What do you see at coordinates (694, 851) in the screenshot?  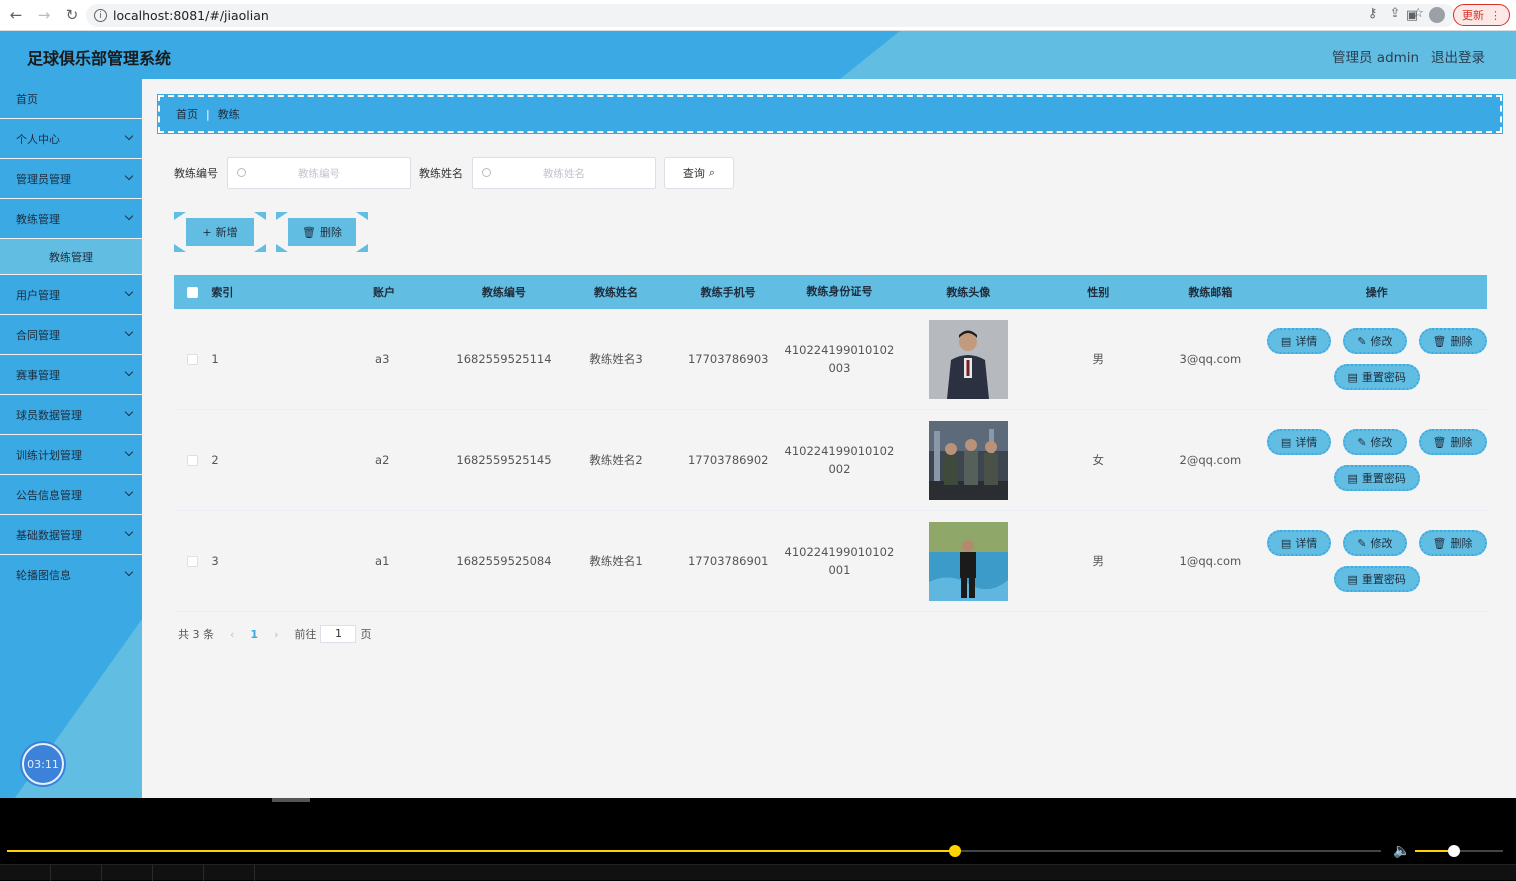 I see `playback-timeline` at bounding box center [694, 851].